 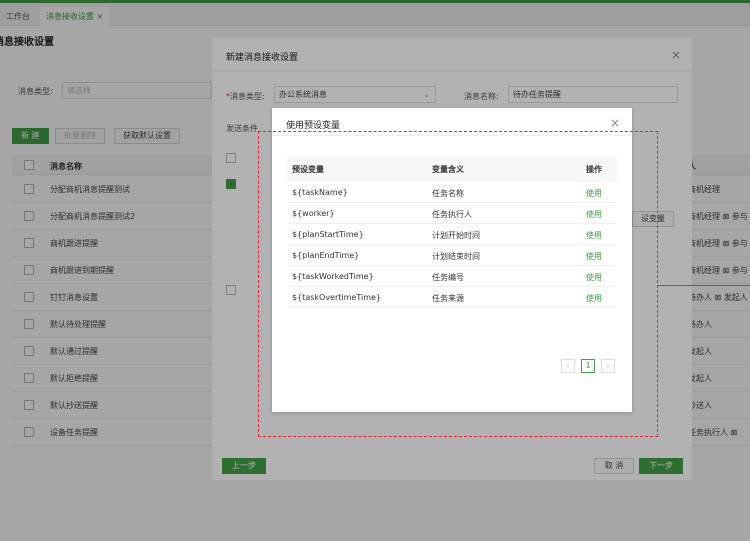 I want to click on variable-meaning: 任务名称, so click(x=448, y=193).